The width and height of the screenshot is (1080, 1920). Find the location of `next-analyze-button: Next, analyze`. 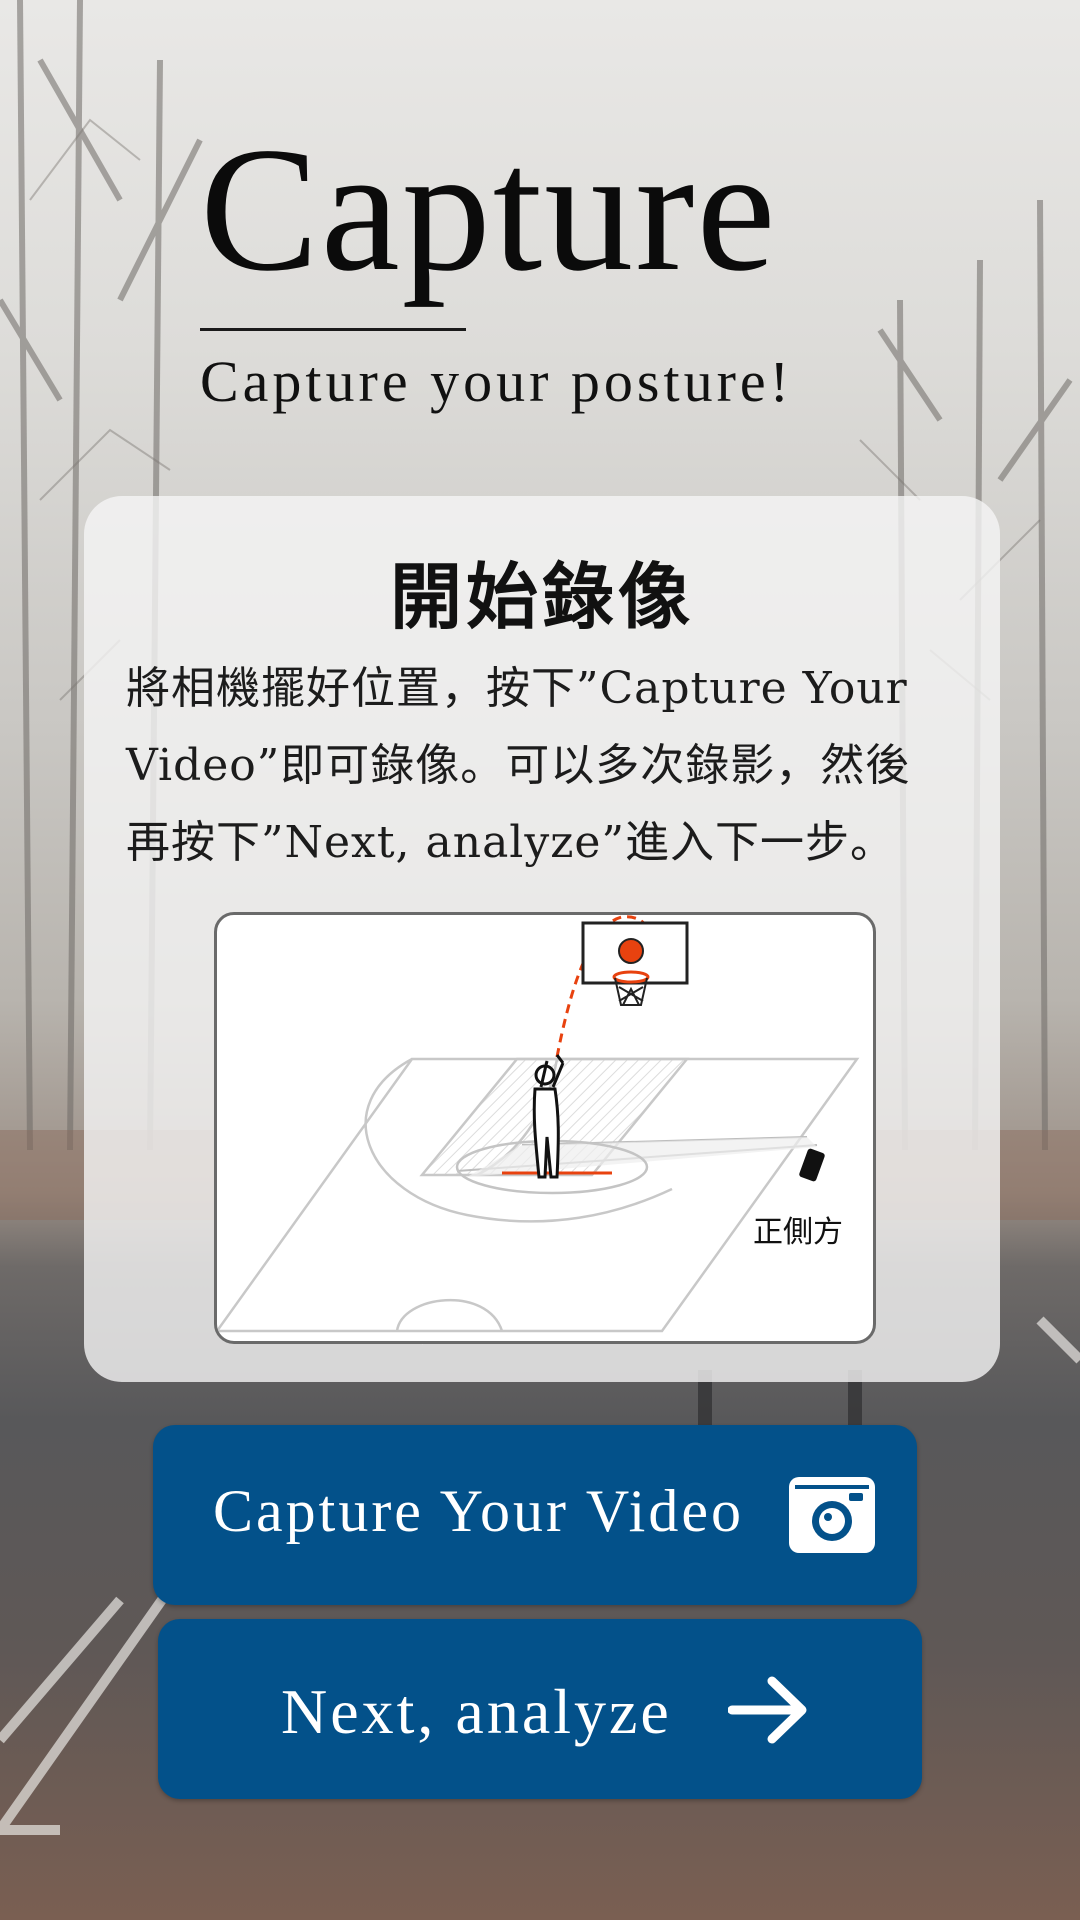

next-analyze-button: Next, analyze is located at coordinates (540, 1709).